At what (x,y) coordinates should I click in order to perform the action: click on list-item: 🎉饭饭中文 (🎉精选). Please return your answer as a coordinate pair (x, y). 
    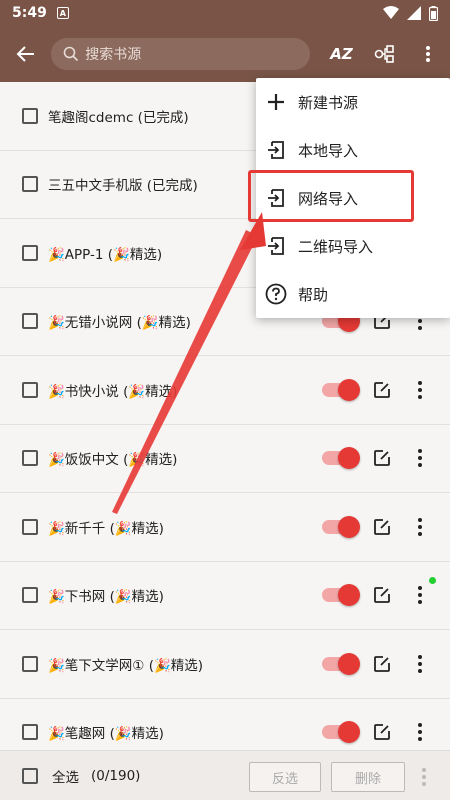
    Looking at the image, I should click on (225, 458).